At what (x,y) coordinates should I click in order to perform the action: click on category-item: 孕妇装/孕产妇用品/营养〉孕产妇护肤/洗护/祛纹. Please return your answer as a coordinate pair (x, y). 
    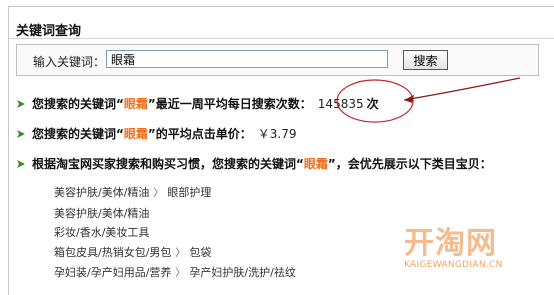
    Looking at the image, I should click on (175, 273).